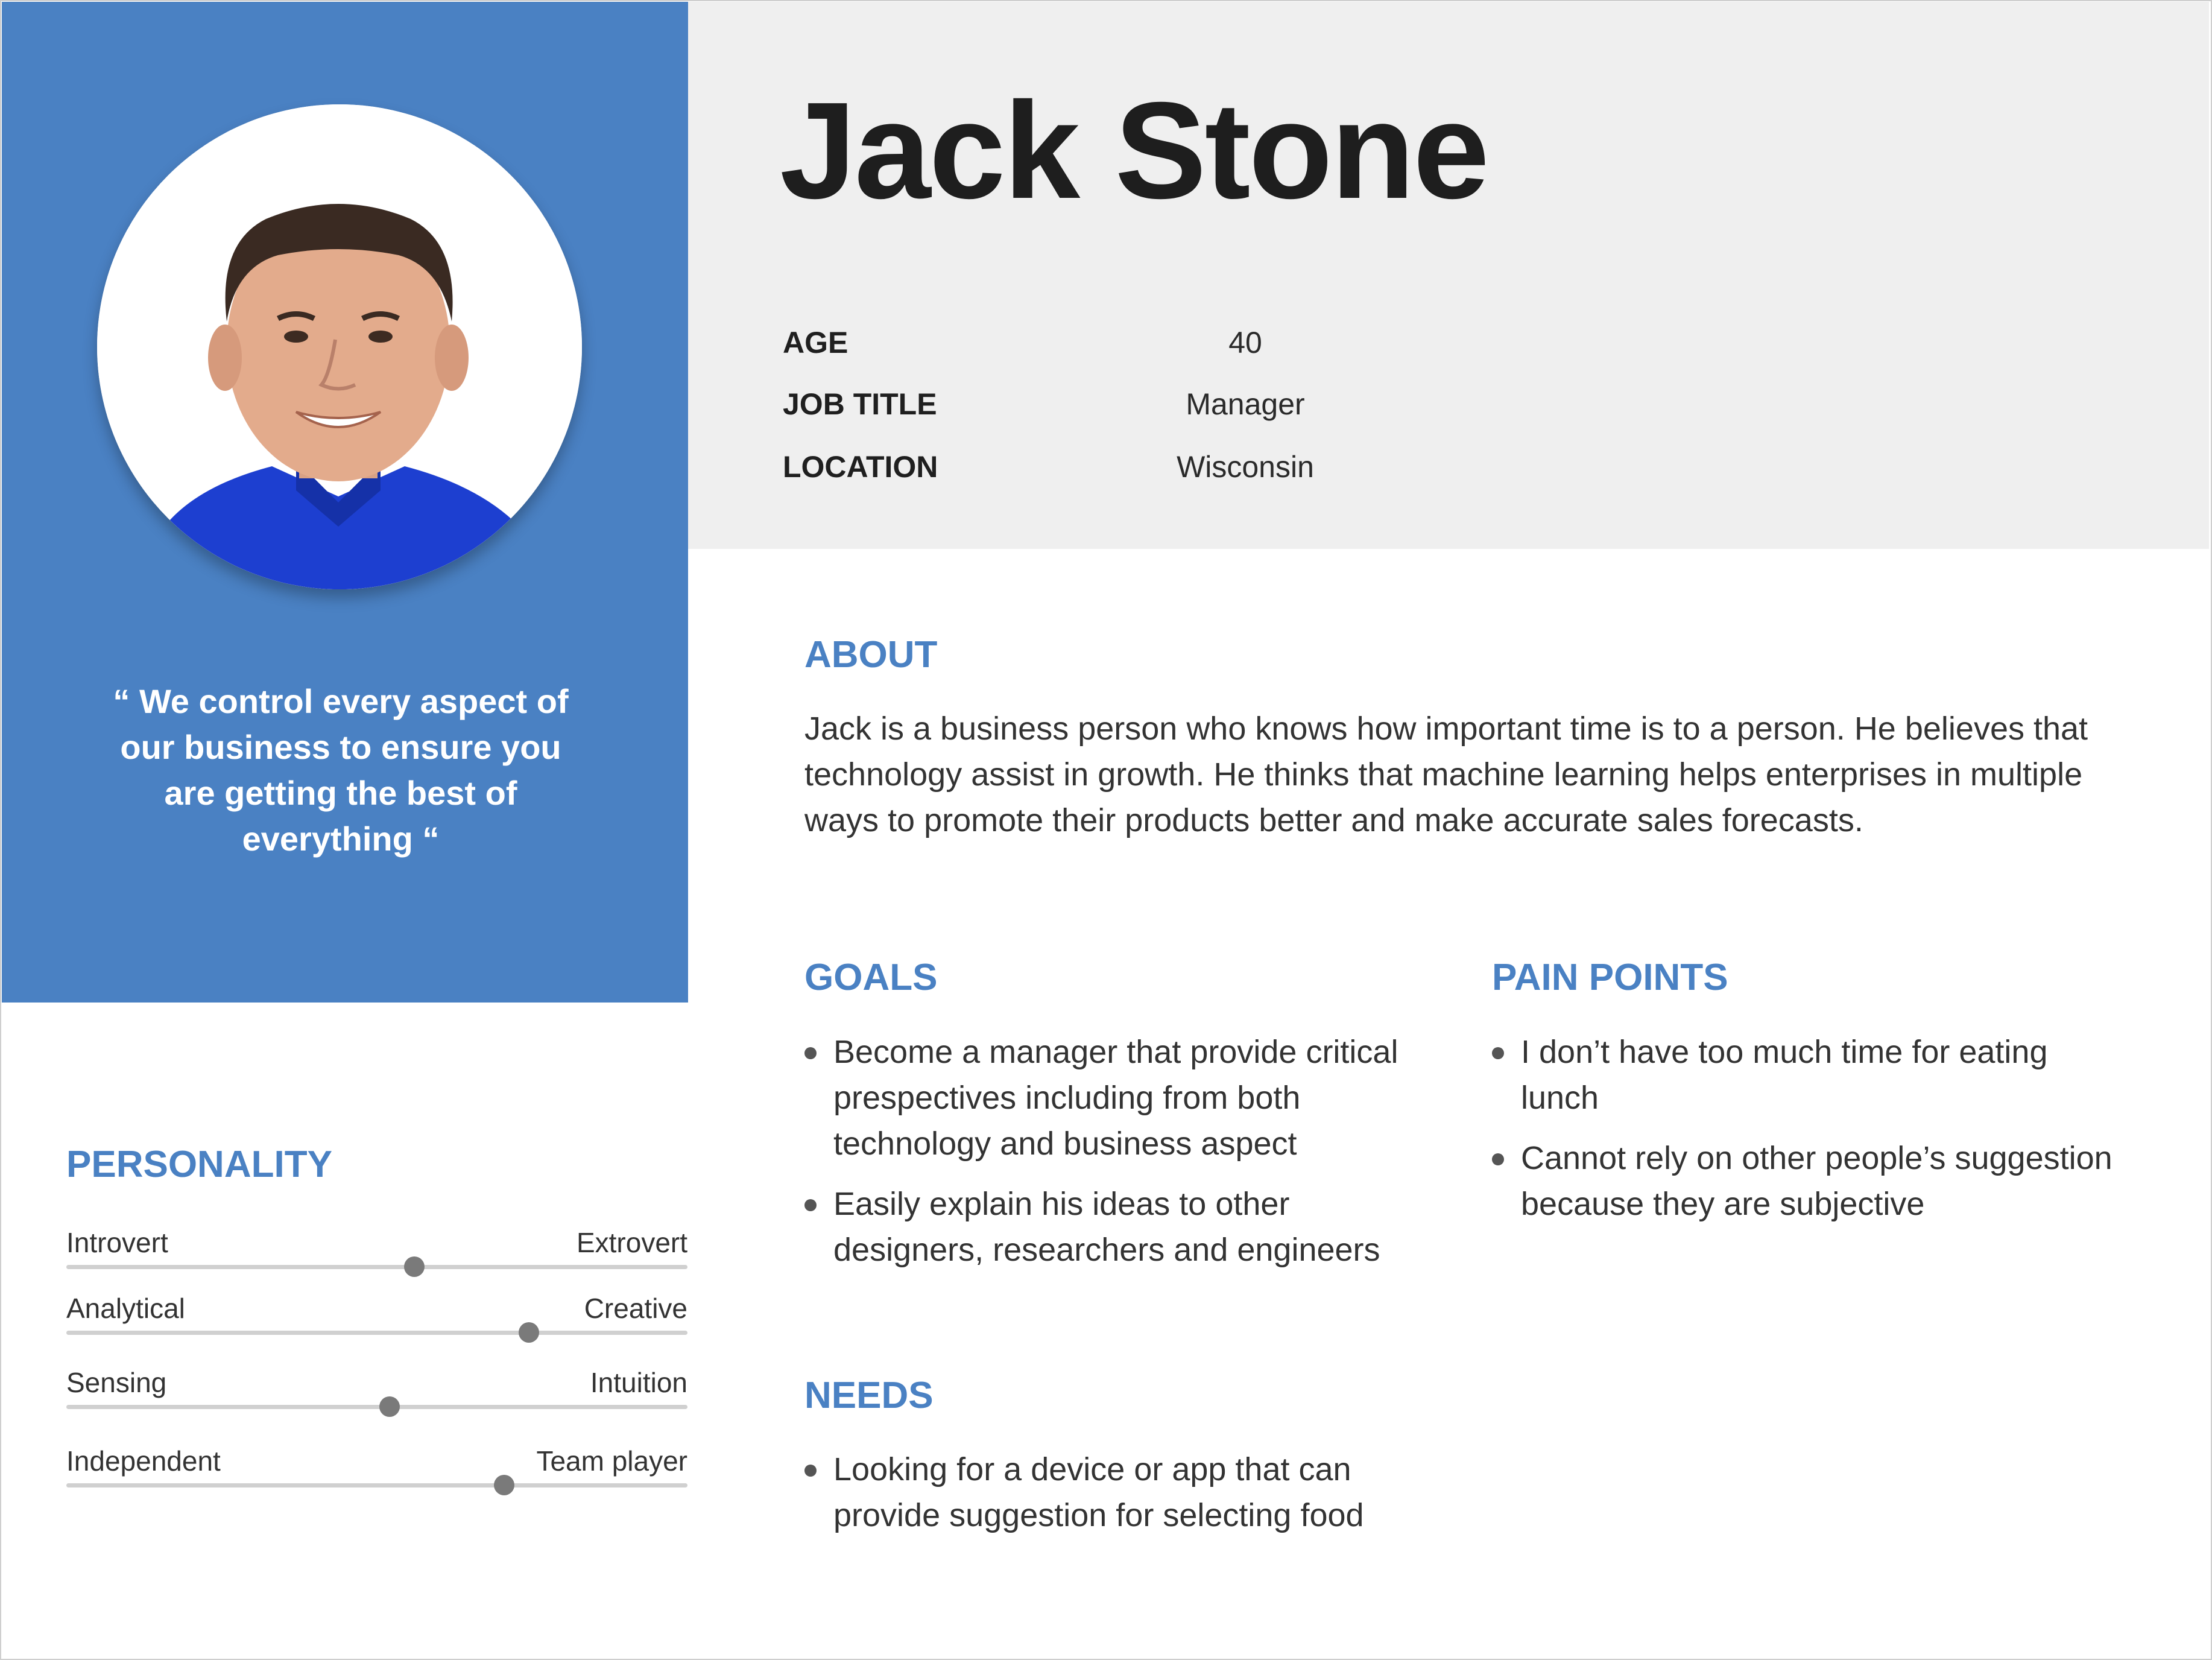 Image resolution: width=2212 pixels, height=1660 pixels. I want to click on avatar, so click(339, 346).